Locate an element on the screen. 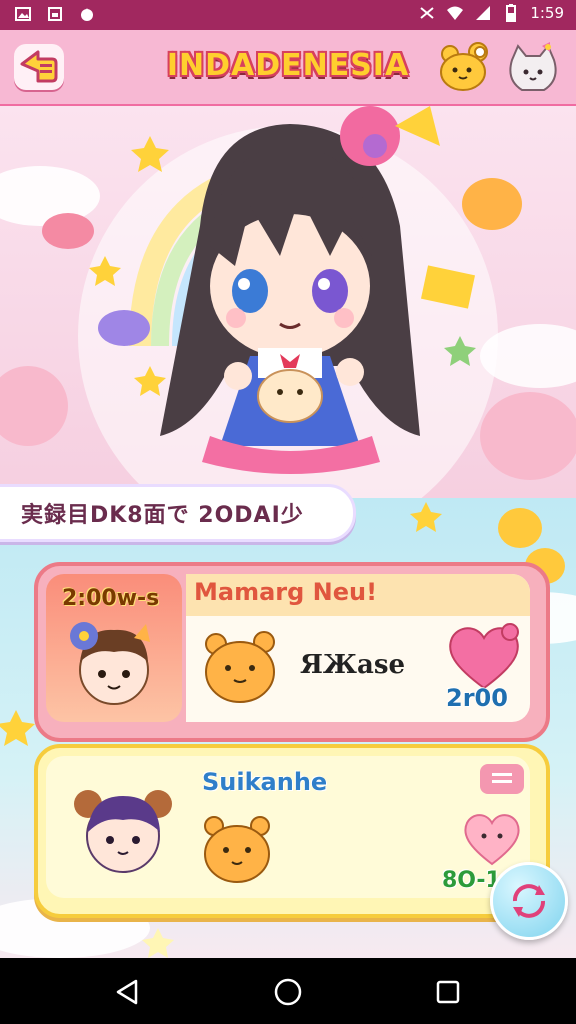 The image size is (576, 1024). signal-icon is located at coordinates (483, 13).